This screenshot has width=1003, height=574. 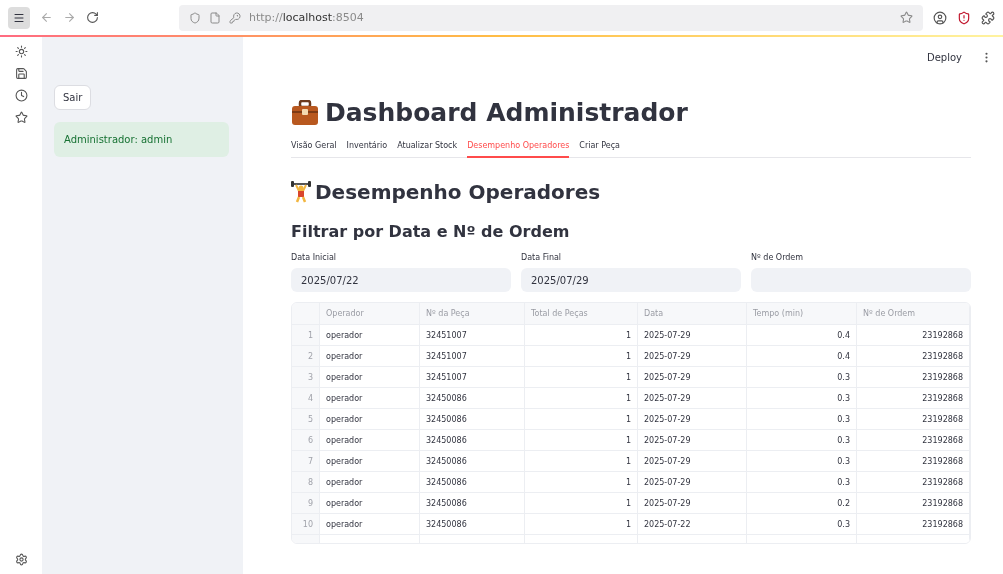 What do you see at coordinates (215, 17) in the screenshot?
I see `page-icon` at bounding box center [215, 17].